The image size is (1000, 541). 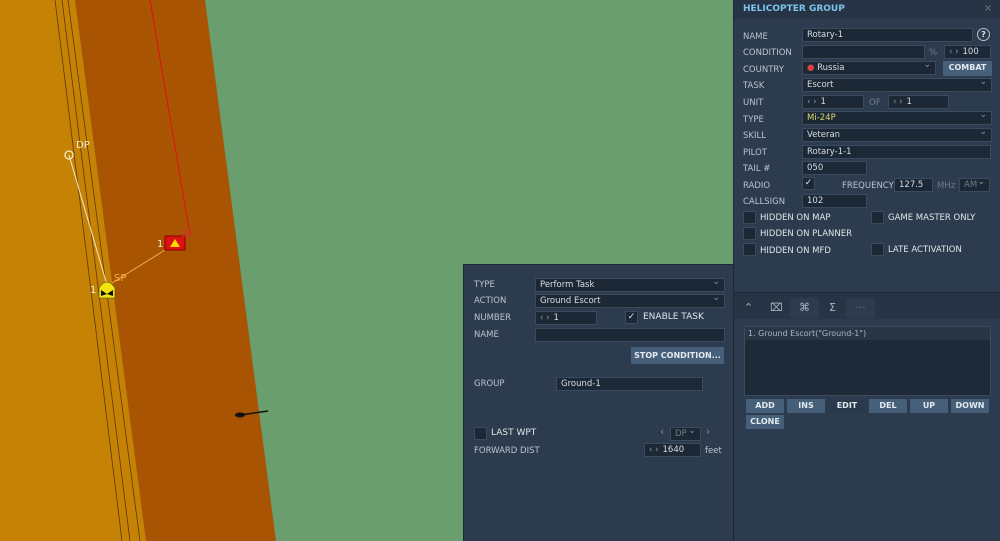 What do you see at coordinates (808, 183) in the screenshot?
I see `radio-checkbox: ✓` at bounding box center [808, 183].